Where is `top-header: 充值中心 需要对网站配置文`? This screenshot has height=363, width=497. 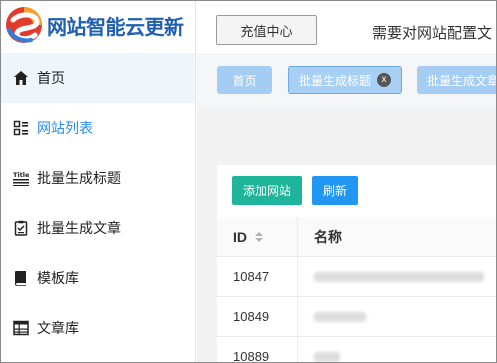 top-header: 充值中心 需要对网站配置文 is located at coordinates (346, 28).